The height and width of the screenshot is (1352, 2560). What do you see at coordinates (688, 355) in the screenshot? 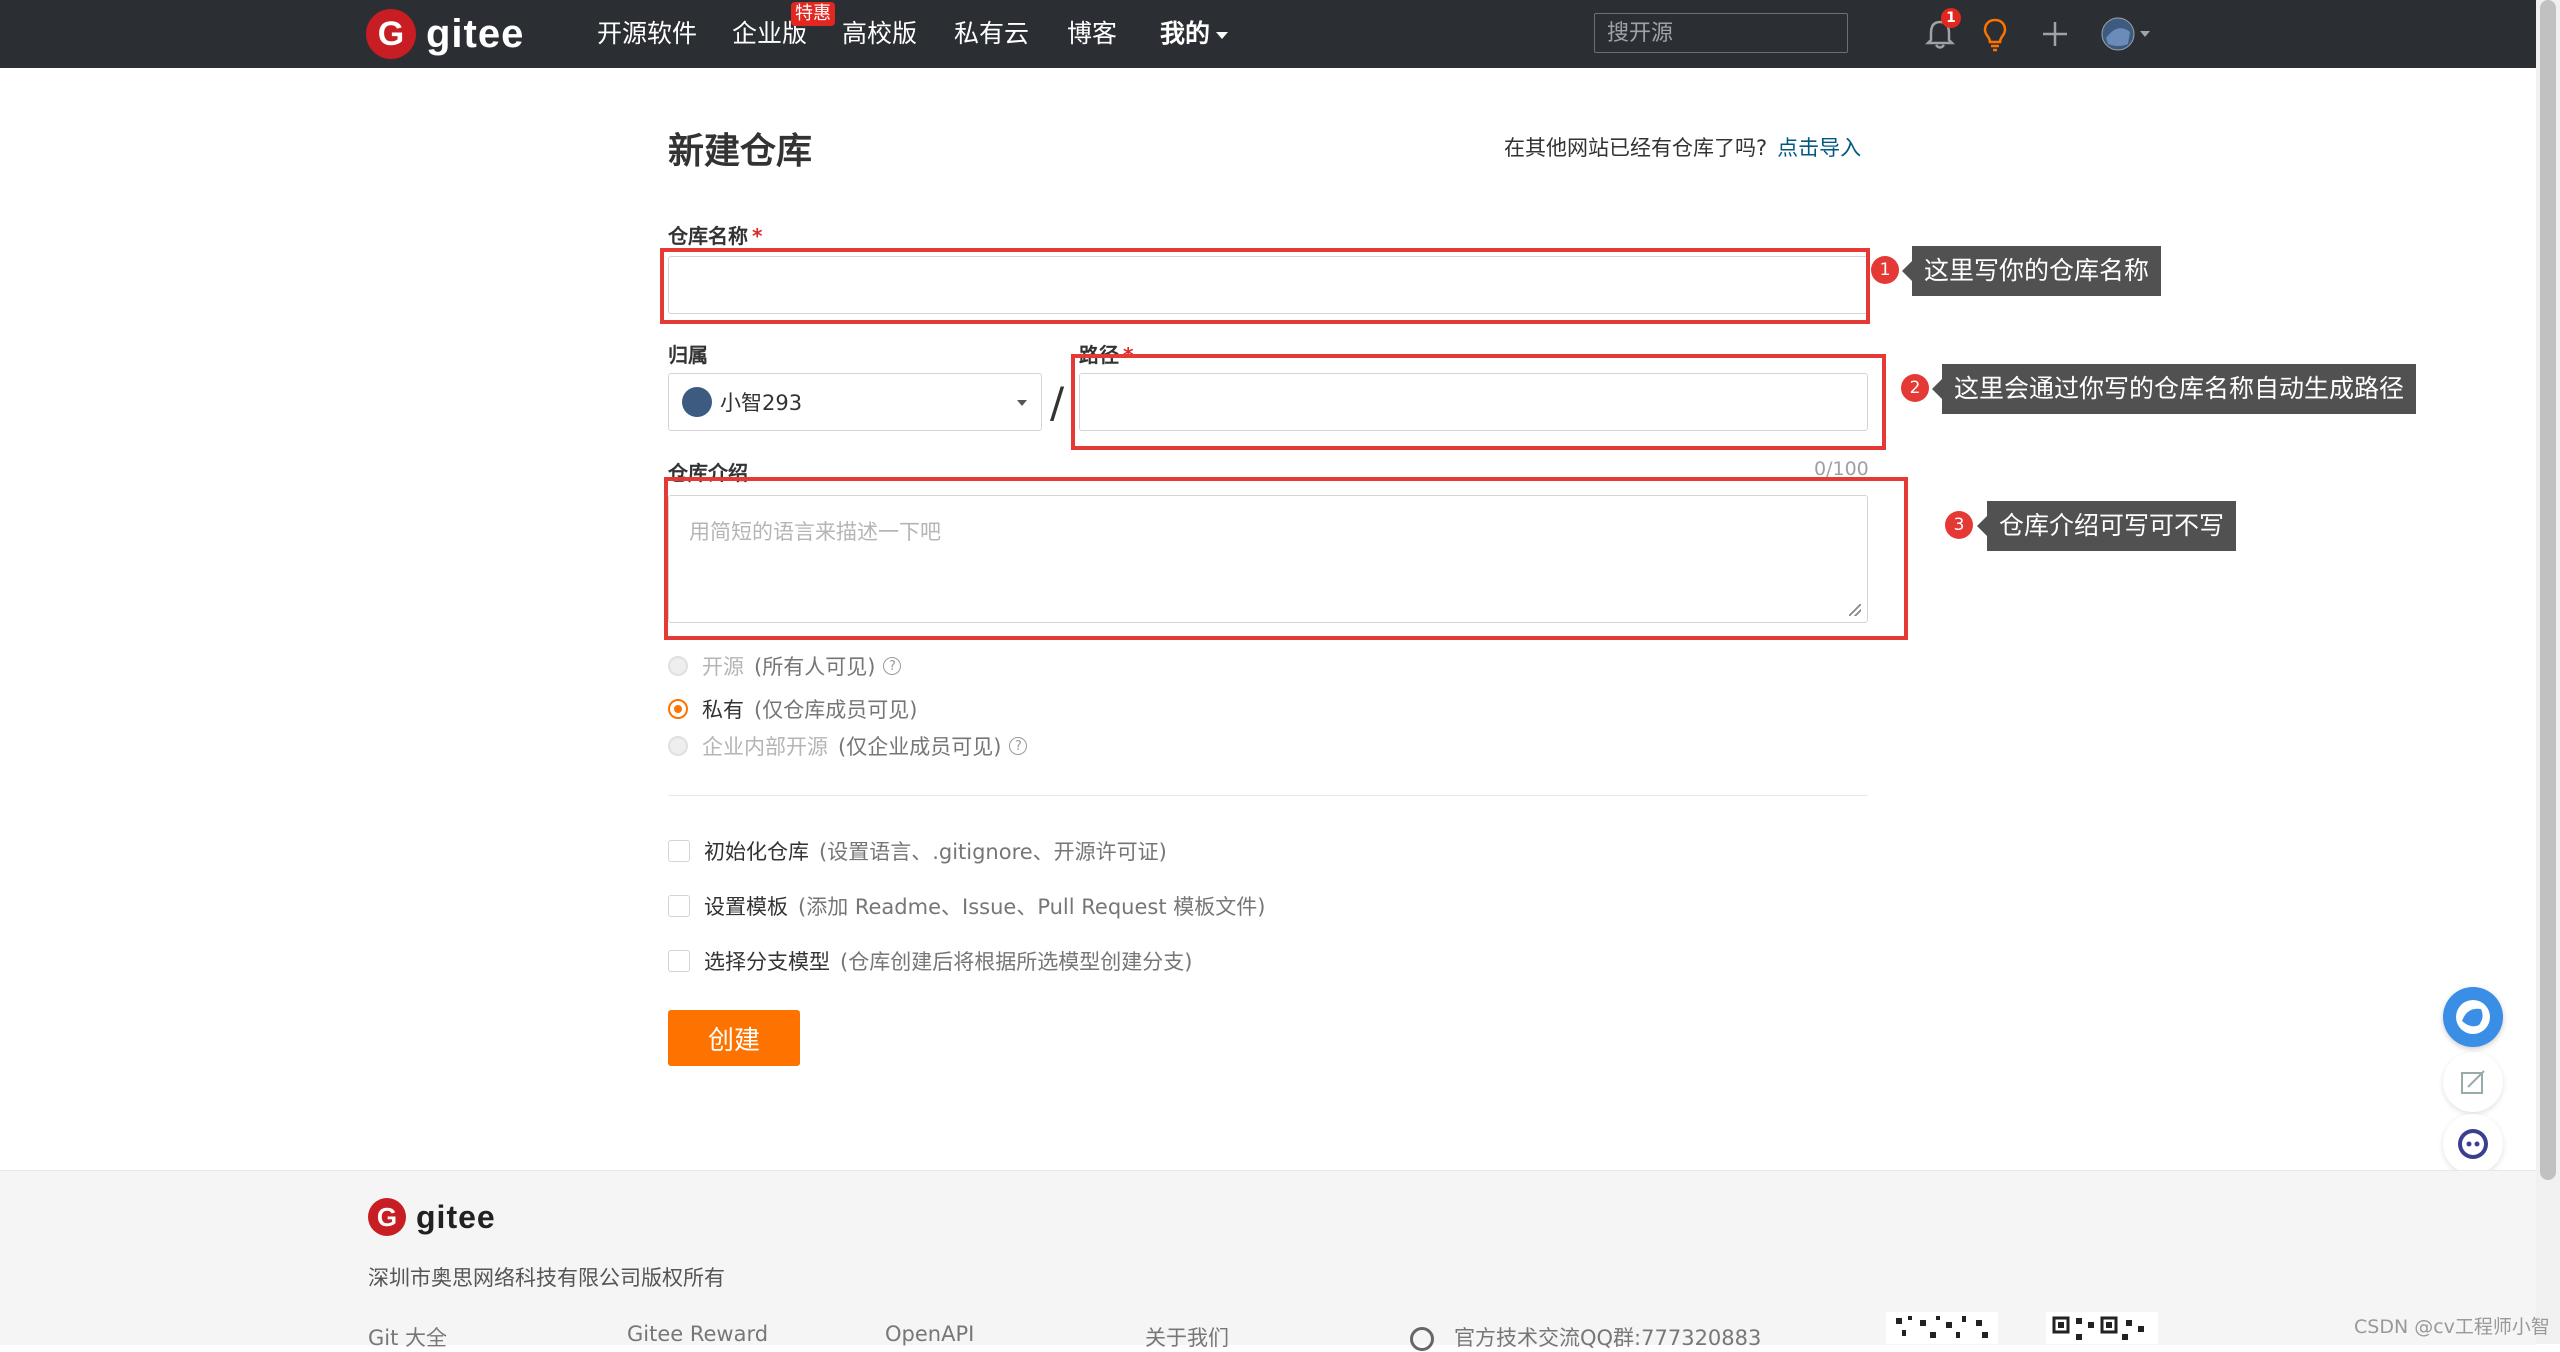
I see `owner-label: 归属` at bounding box center [688, 355].